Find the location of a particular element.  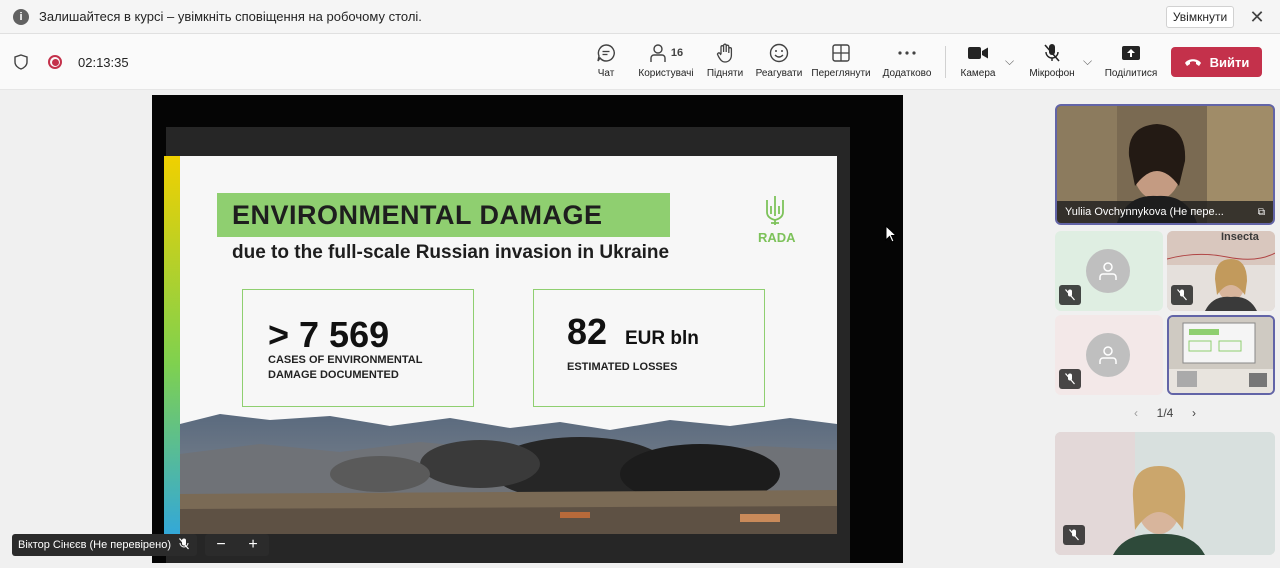

more-label: Додатково is located at coordinates (907, 73).